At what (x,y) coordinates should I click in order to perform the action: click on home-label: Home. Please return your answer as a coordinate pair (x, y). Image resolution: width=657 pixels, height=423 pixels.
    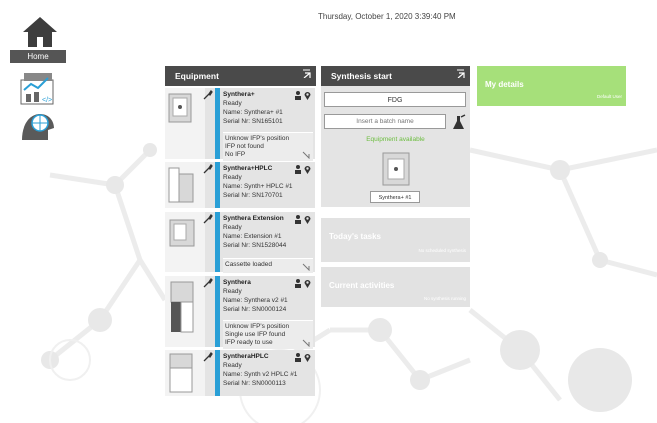
    Looking at the image, I should click on (38, 56).